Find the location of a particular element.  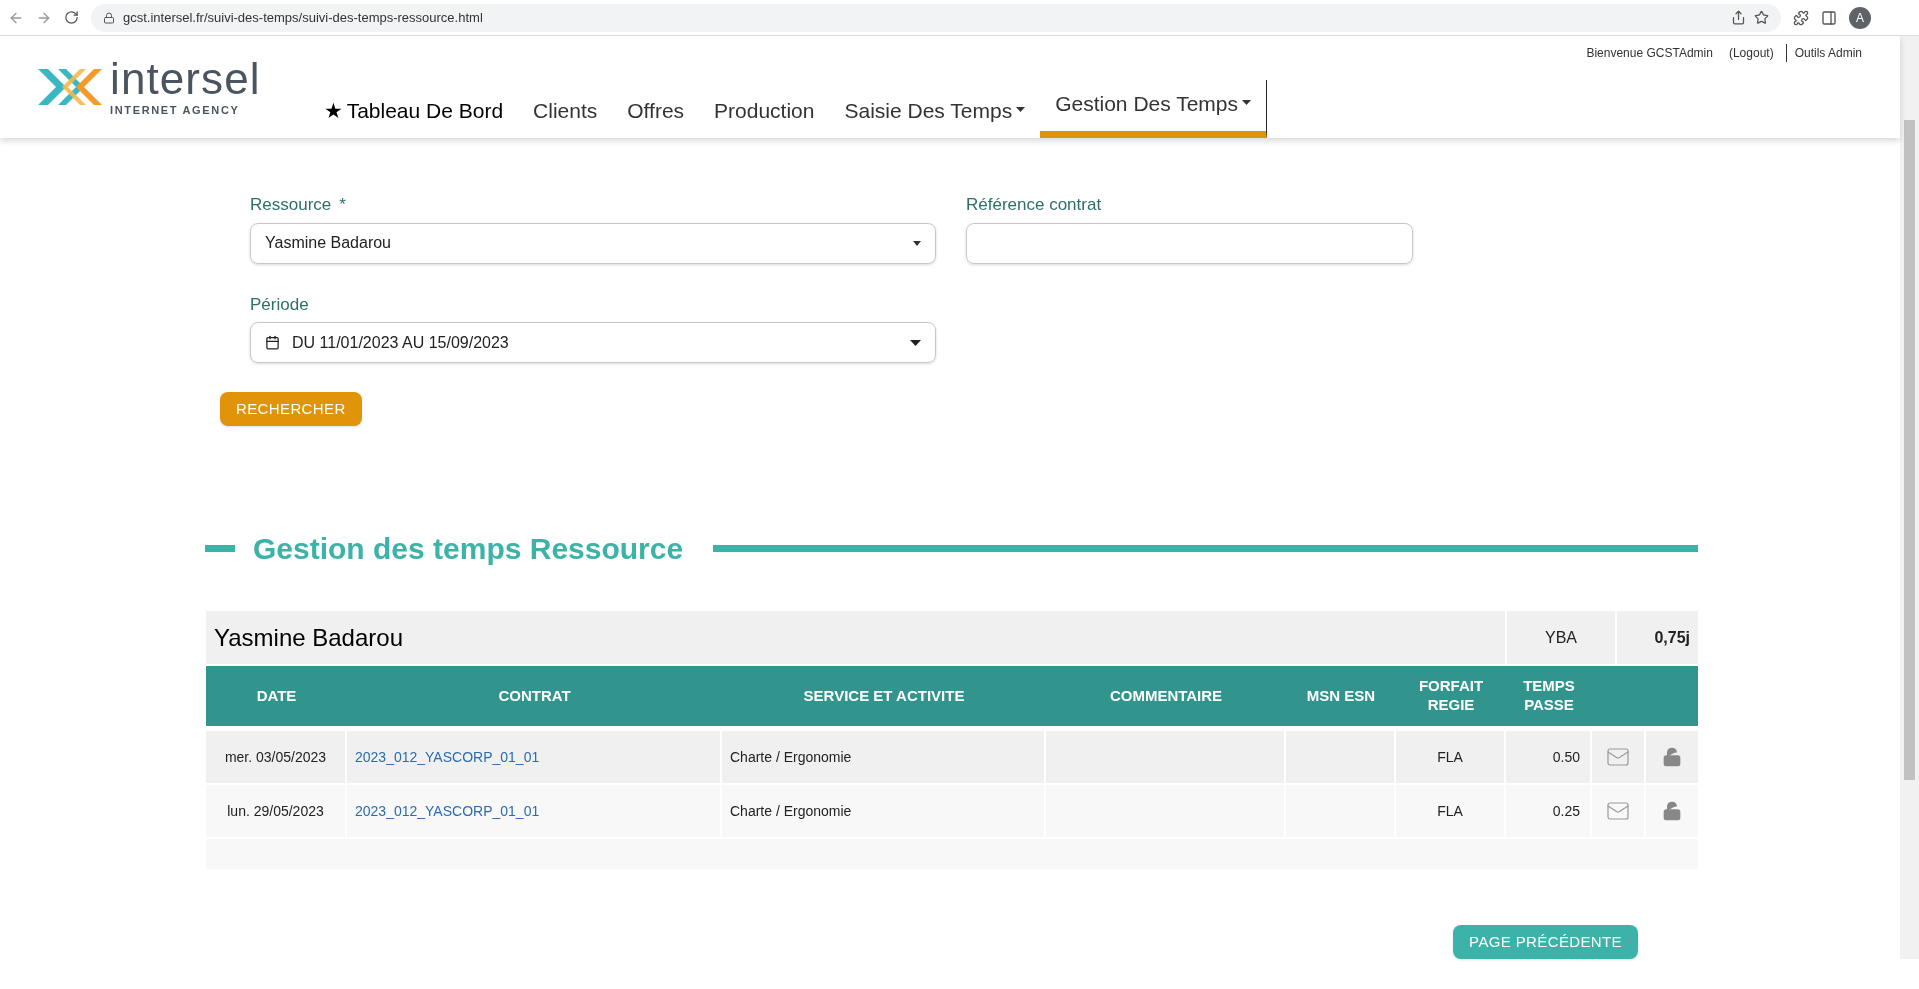

logo-tagline: INTERNET AGENCY is located at coordinates (175, 110).